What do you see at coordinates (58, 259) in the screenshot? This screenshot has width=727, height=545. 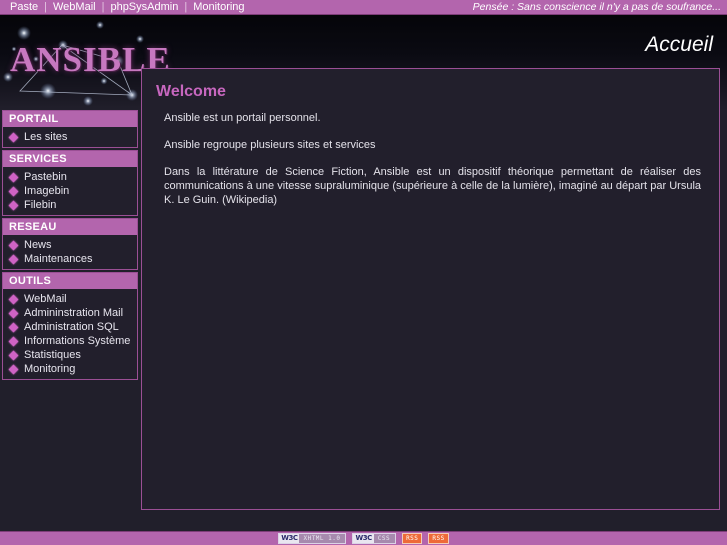 I see `sidebar-item-label: Maintenances` at bounding box center [58, 259].